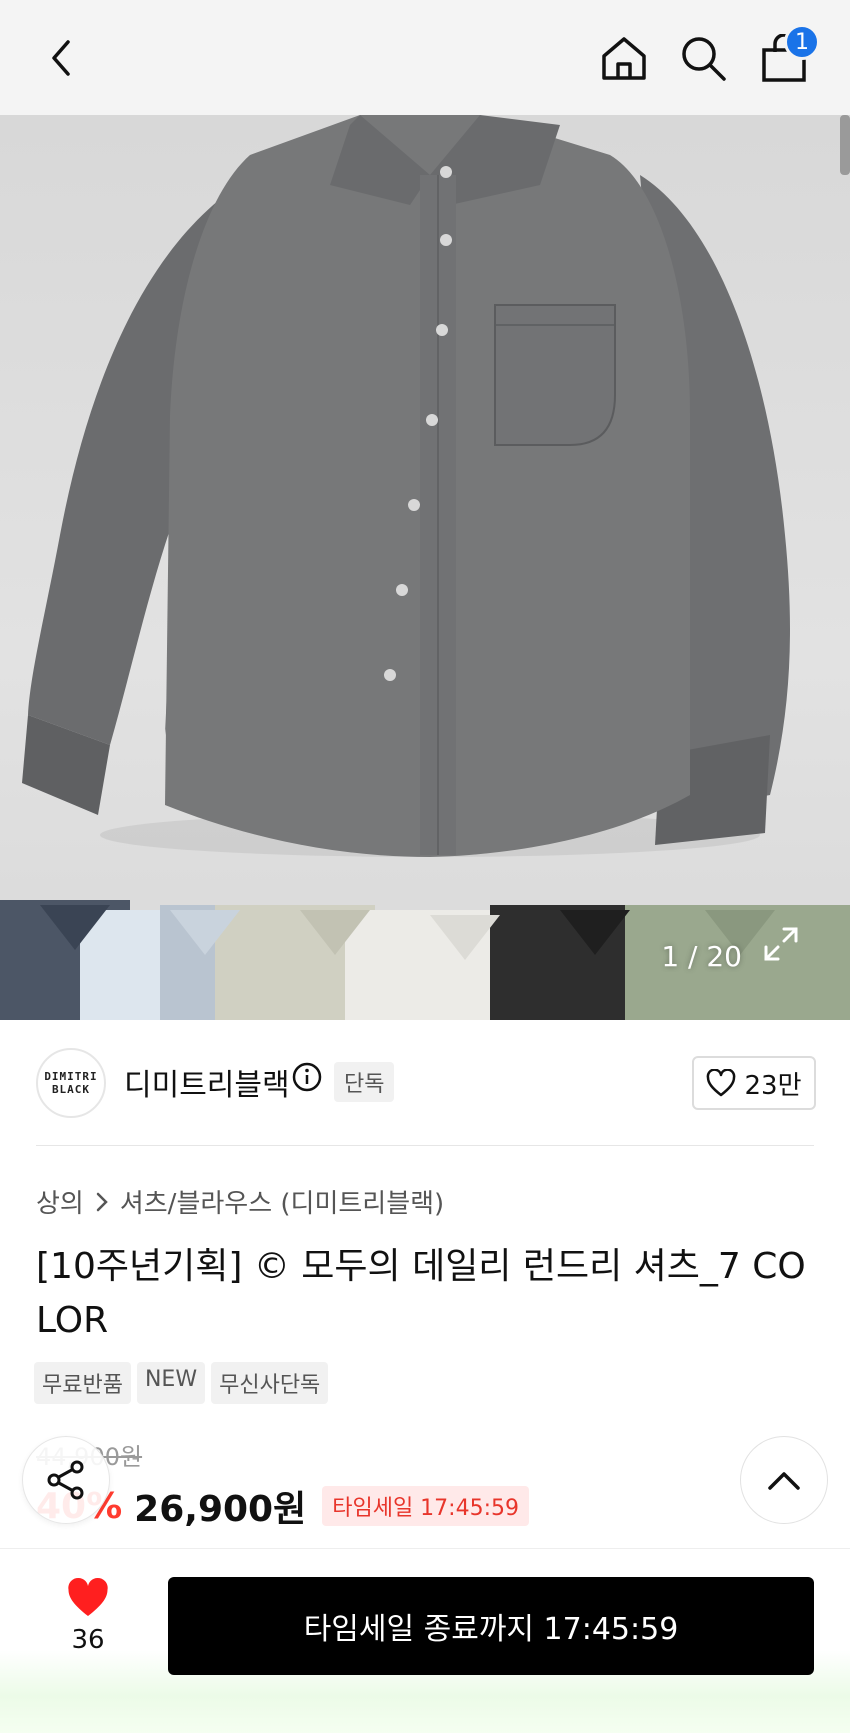  Describe the element at coordinates (425, 1145) in the screenshot. I see `divider` at that location.